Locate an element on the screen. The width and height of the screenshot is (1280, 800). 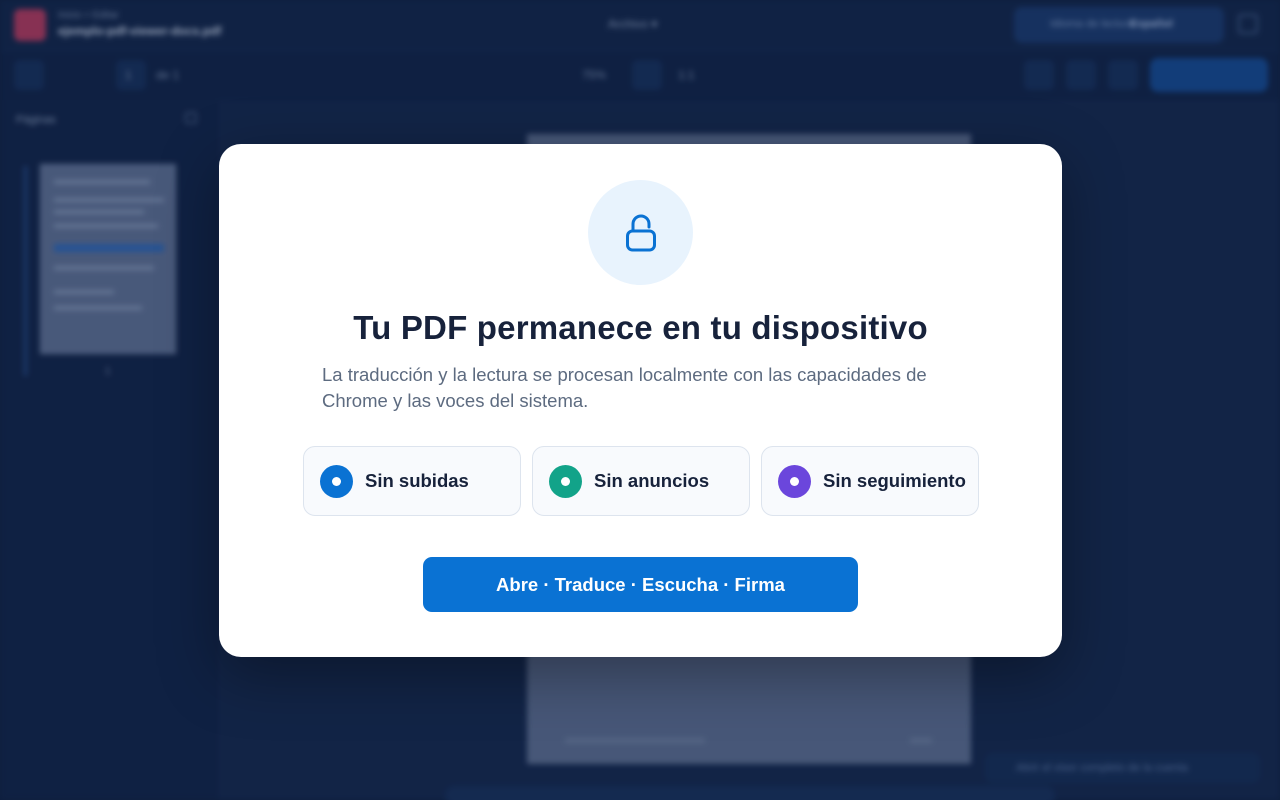
feature-list: Sin subidas Sin anuncios Sin seguimiento is located at coordinates (641, 481).